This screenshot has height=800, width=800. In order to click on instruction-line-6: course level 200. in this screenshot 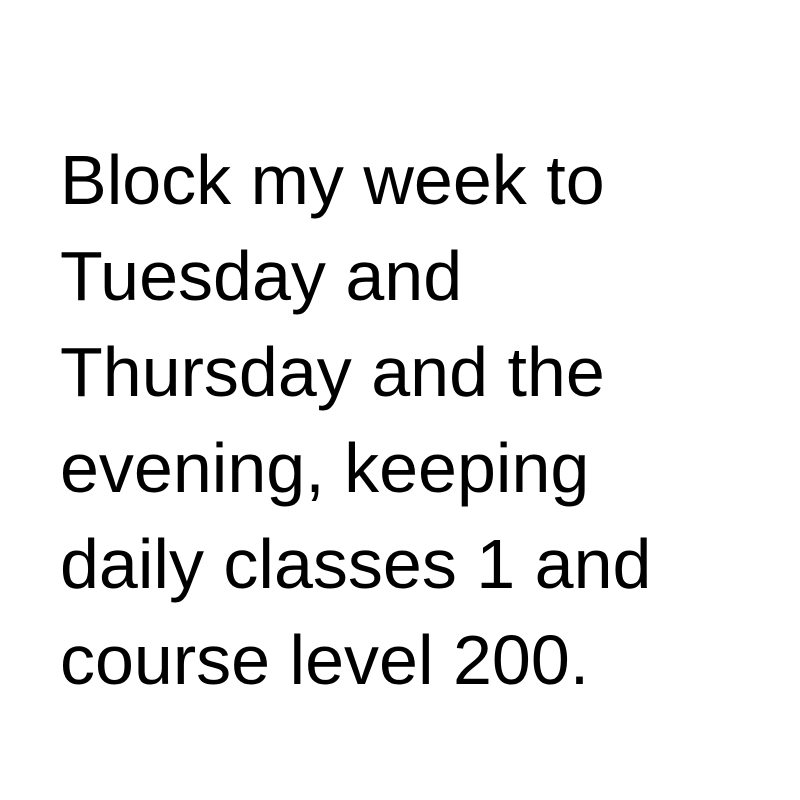, I will do `click(325, 660)`.